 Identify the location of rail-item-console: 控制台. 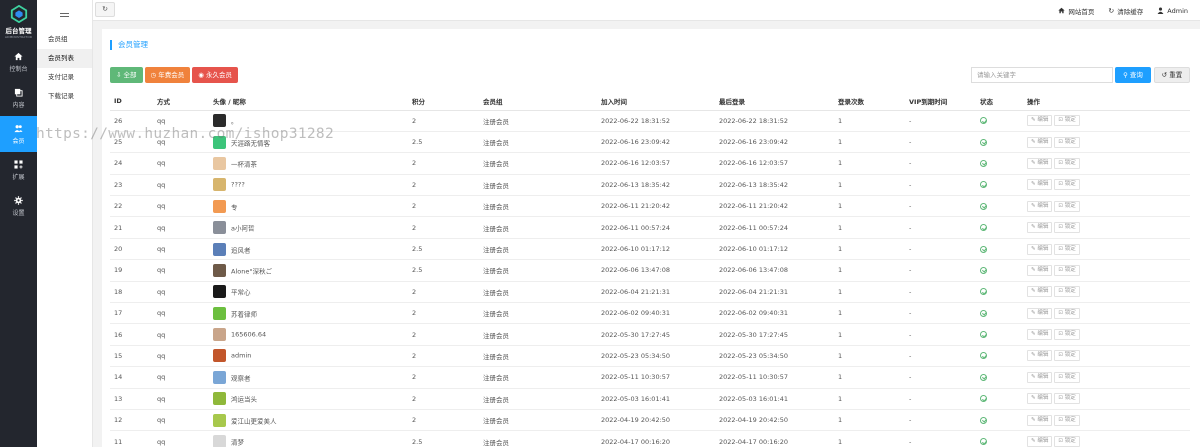
(18, 62).